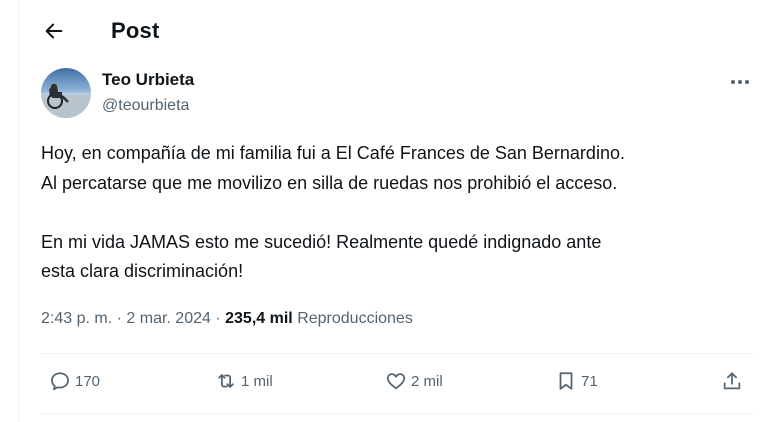 This screenshot has height=422, width=770. I want to click on reply-count: 170, so click(88, 381).